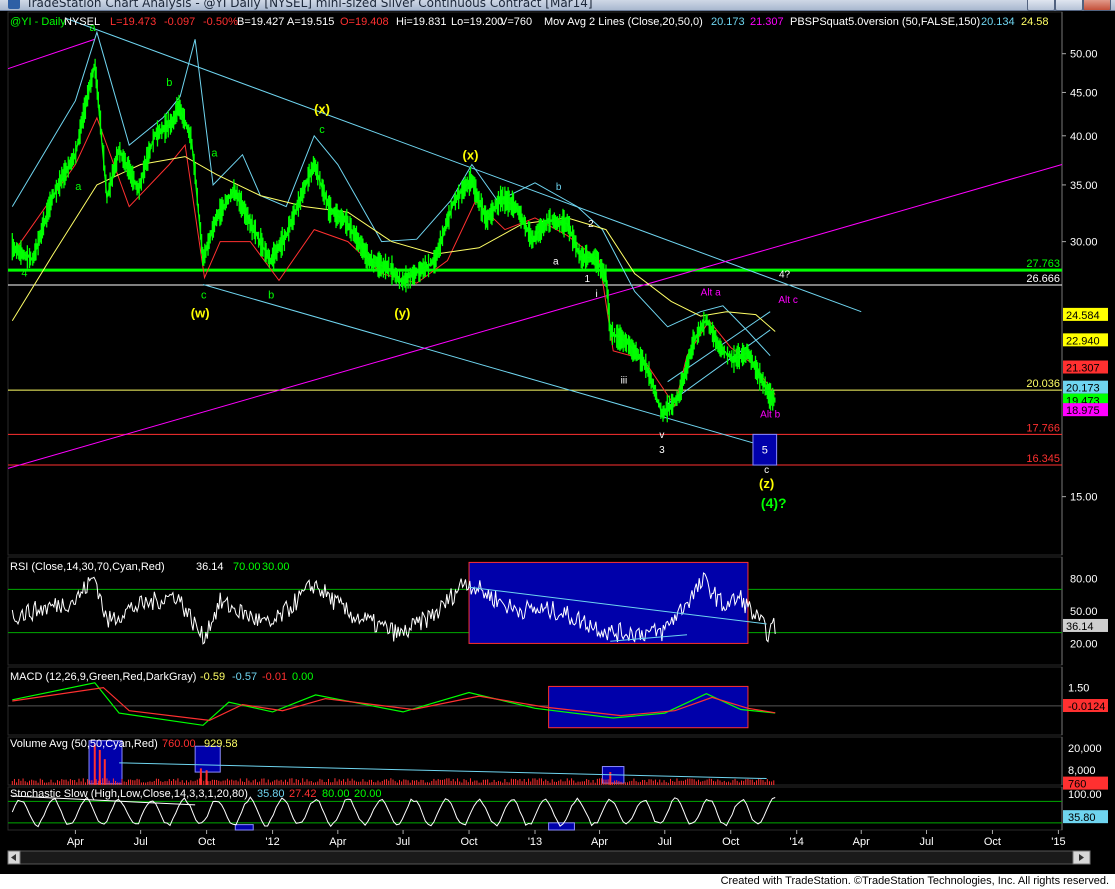  I want to click on wave-label: Alt a, so click(711, 293).